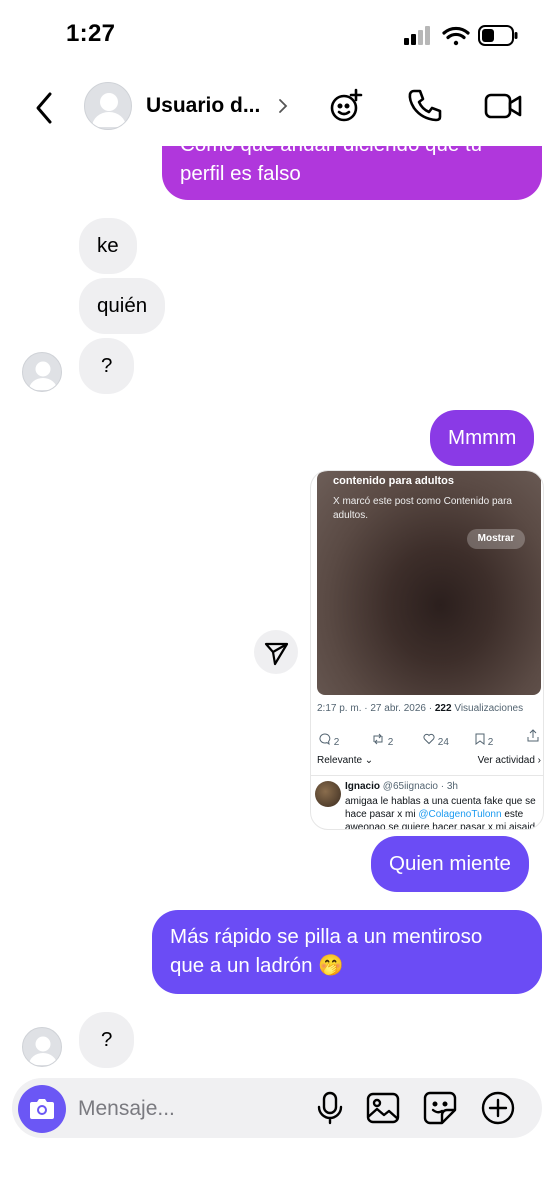 Image resolution: width=554 pixels, height=1199 pixels. I want to click on reply-author: Ignacio @65iignacio · 3h, so click(401, 786).